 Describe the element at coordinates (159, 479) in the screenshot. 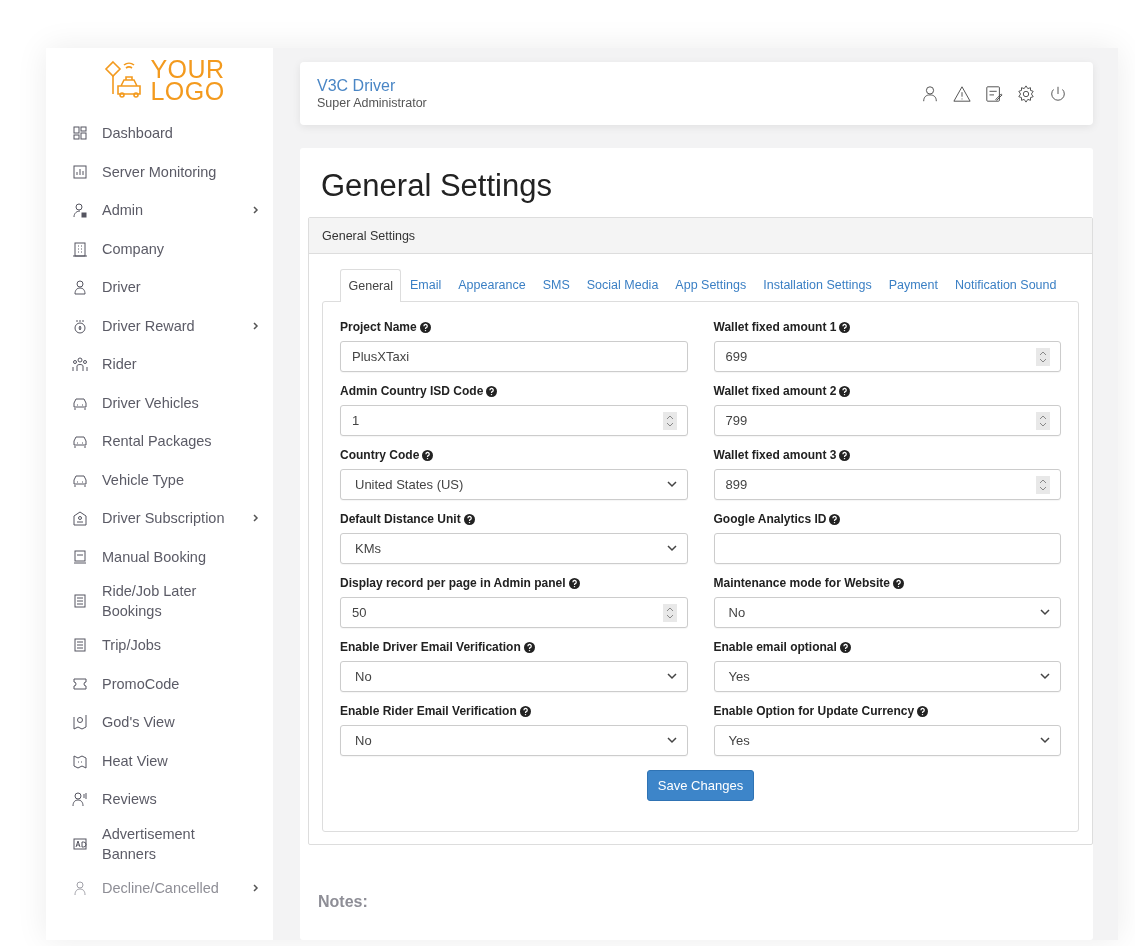

I see `sidebar-item: Vehicle Type` at that location.